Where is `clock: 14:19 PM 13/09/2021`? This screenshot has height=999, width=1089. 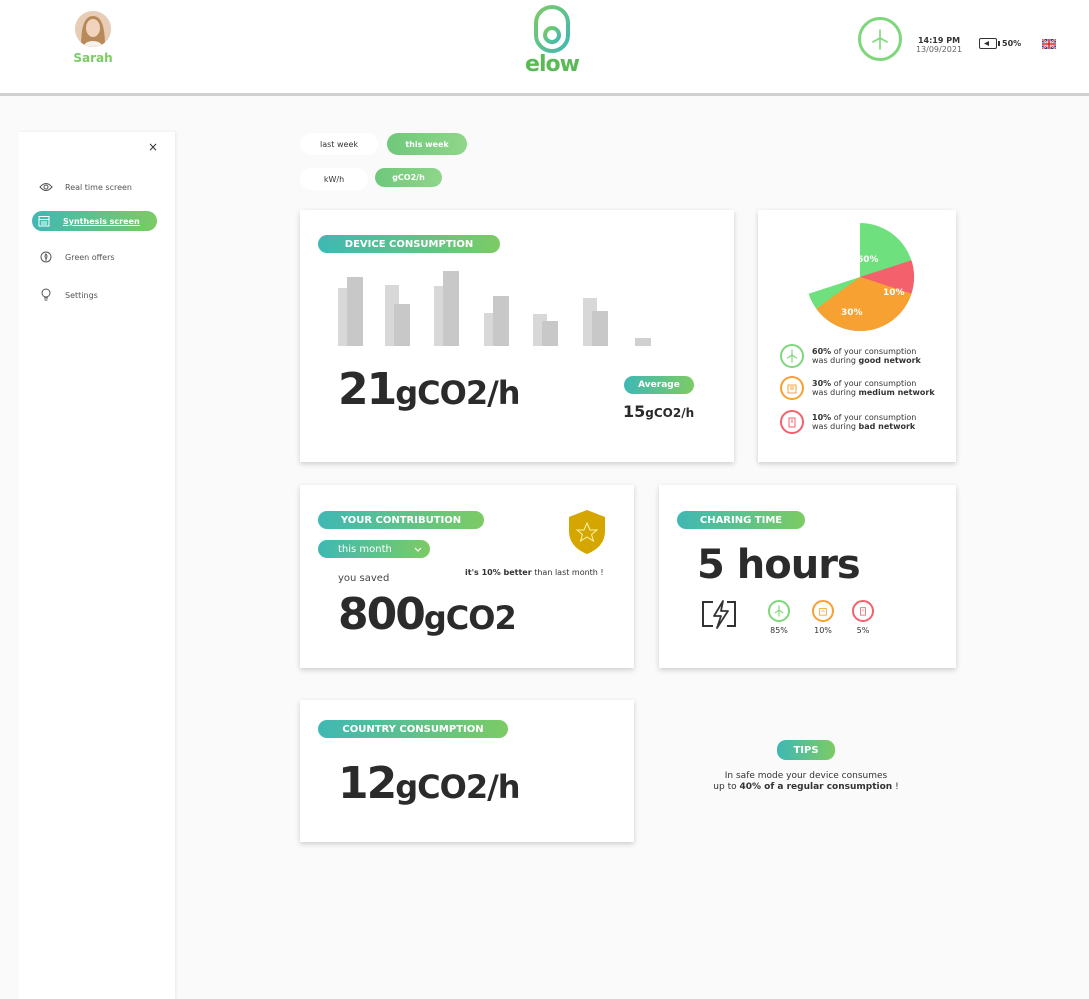
clock: 14:19 PM 13/09/2021 is located at coordinates (939, 45).